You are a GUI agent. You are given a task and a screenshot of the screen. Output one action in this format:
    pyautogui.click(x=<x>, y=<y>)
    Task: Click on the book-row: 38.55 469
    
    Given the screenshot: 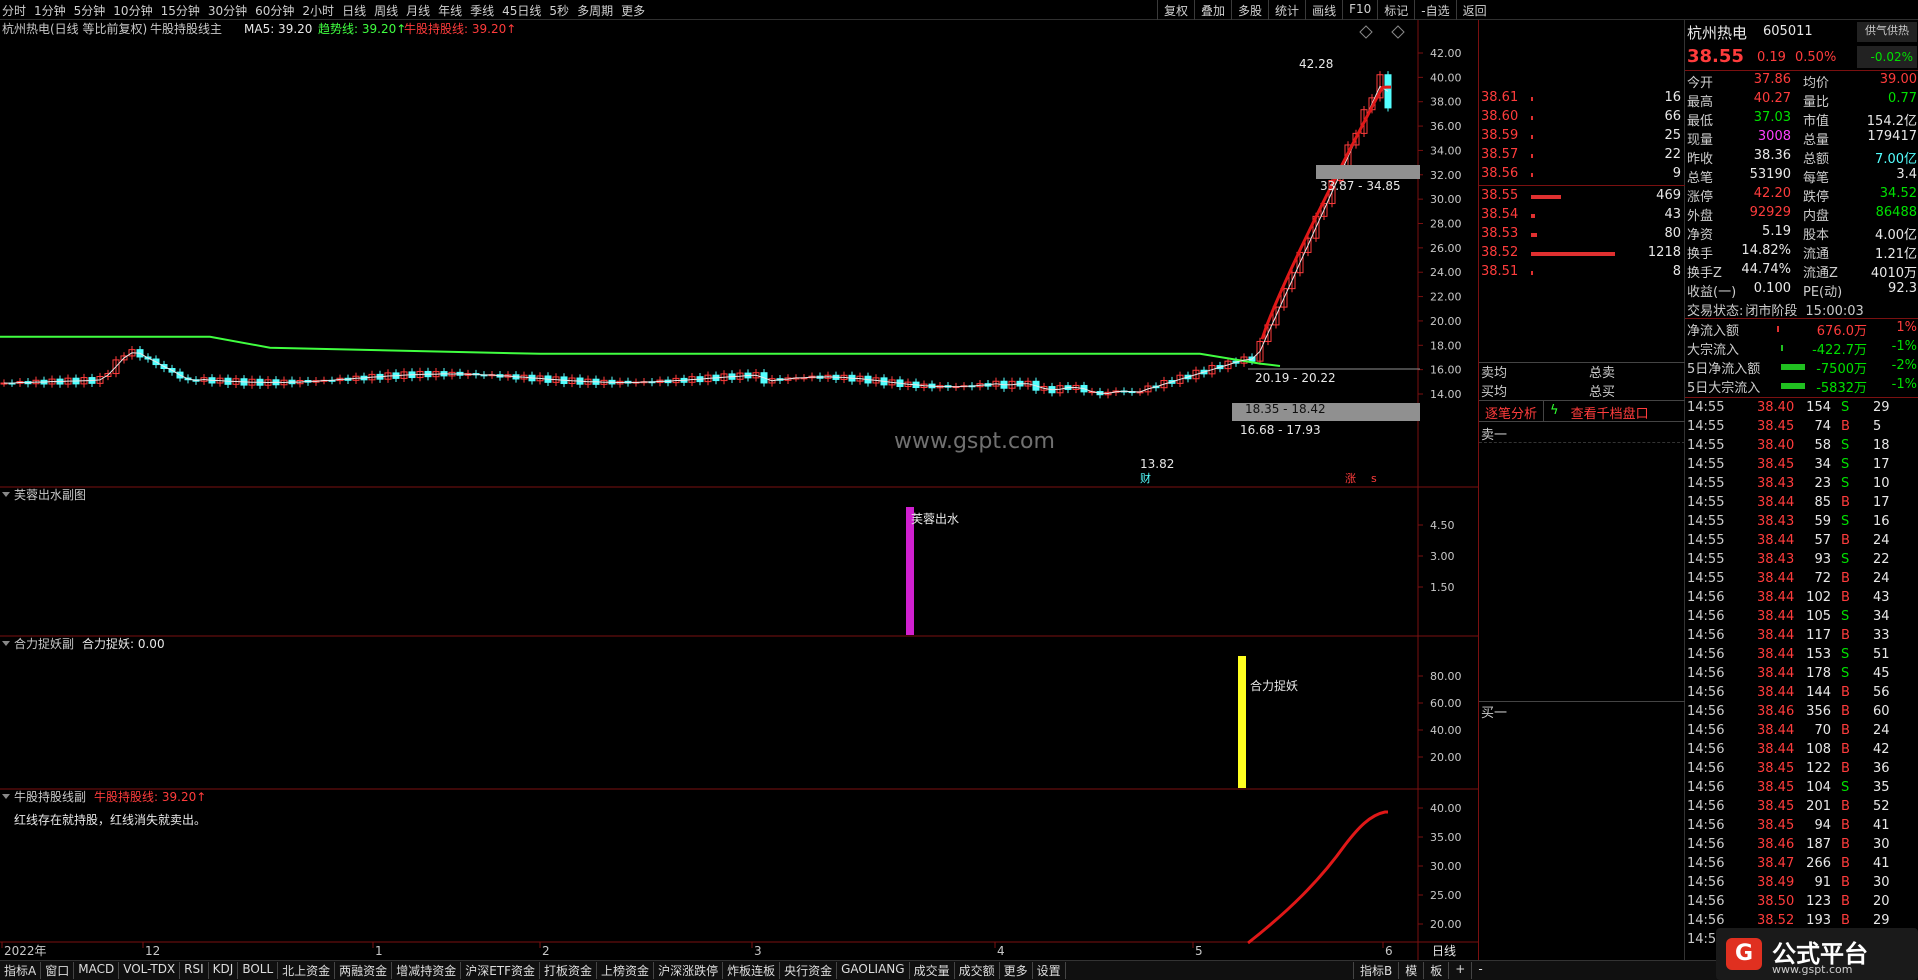 What is the action you would take?
    pyautogui.click(x=1582, y=197)
    